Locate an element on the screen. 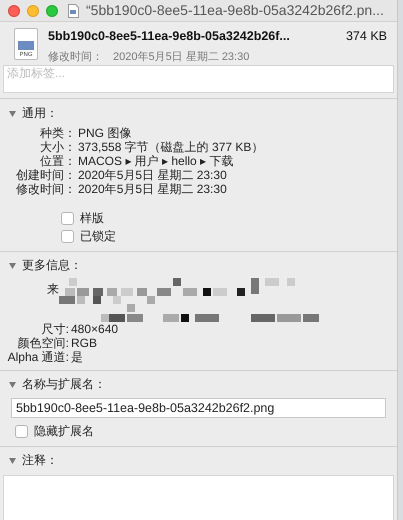 This screenshot has width=403, height=520. image-thumbnail-icon is located at coordinates (26, 45).